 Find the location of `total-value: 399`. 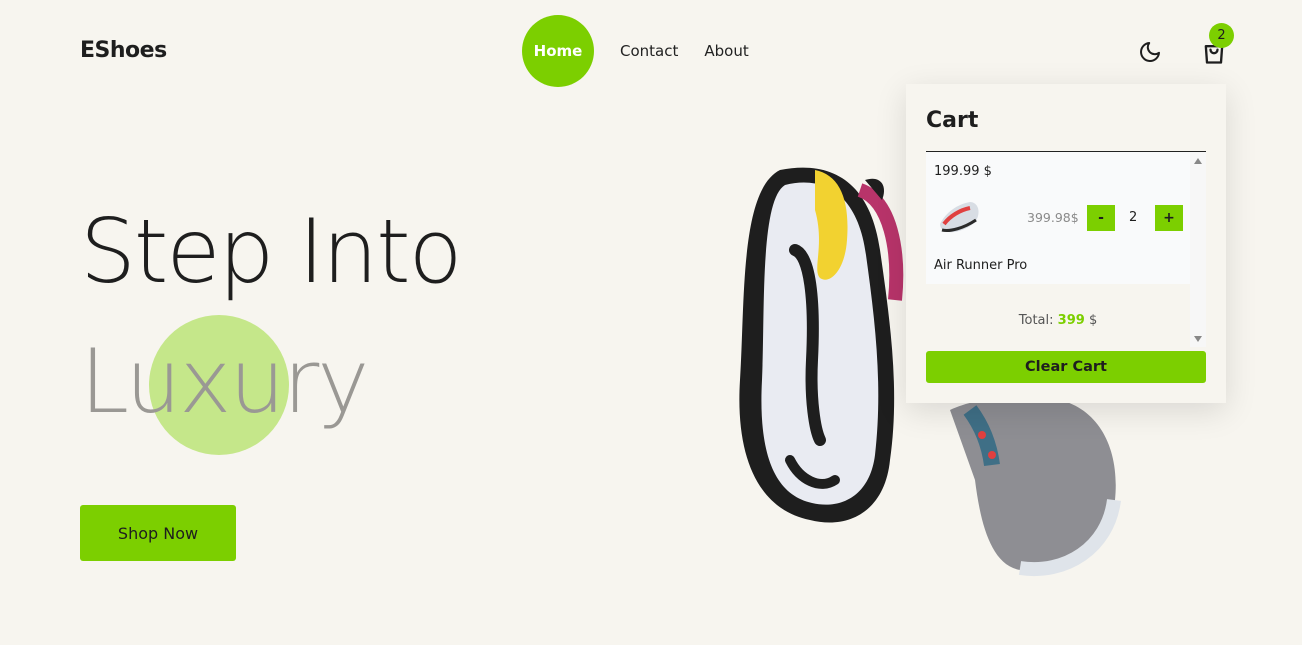

total-value: 399 is located at coordinates (1071, 320).